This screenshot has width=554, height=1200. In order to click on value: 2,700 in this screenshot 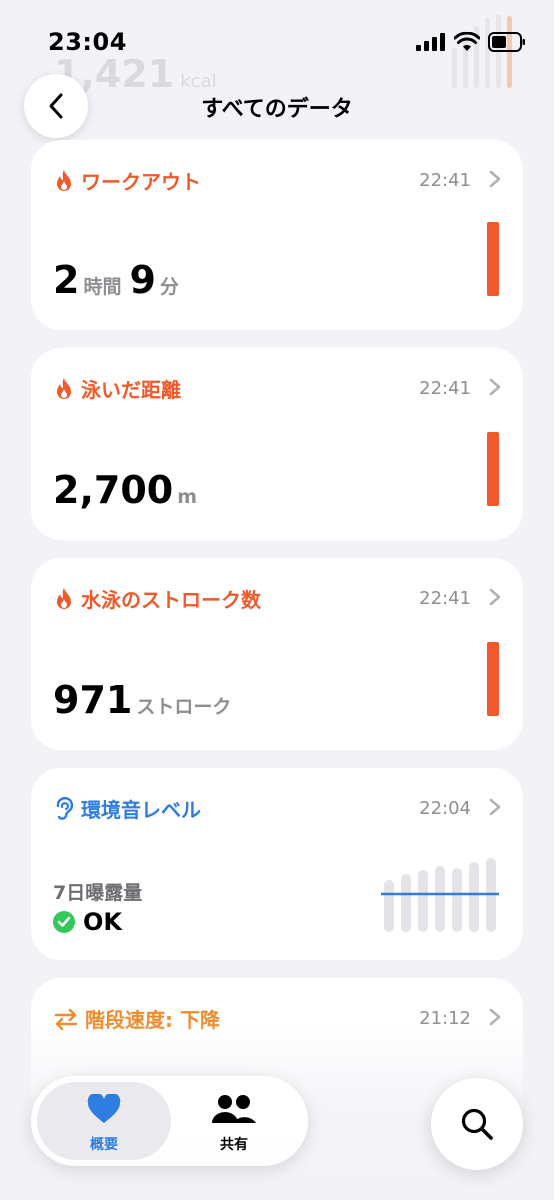, I will do `click(113, 490)`.